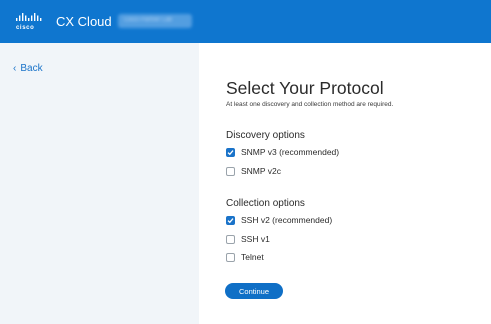 The image size is (491, 324). Describe the element at coordinates (265, 203) in the screenshot. I see `collection-options-heading: Collection options` at that location.